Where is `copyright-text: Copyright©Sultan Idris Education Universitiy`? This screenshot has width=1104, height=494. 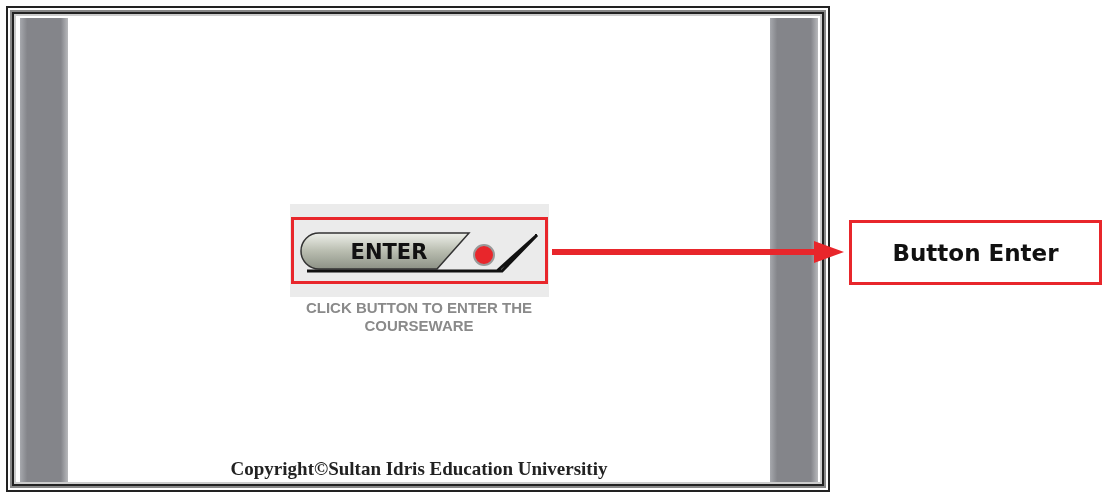 copyright-text: Copyright©Sultan Idris Education Universitiy is located at coordinates (419, 469).